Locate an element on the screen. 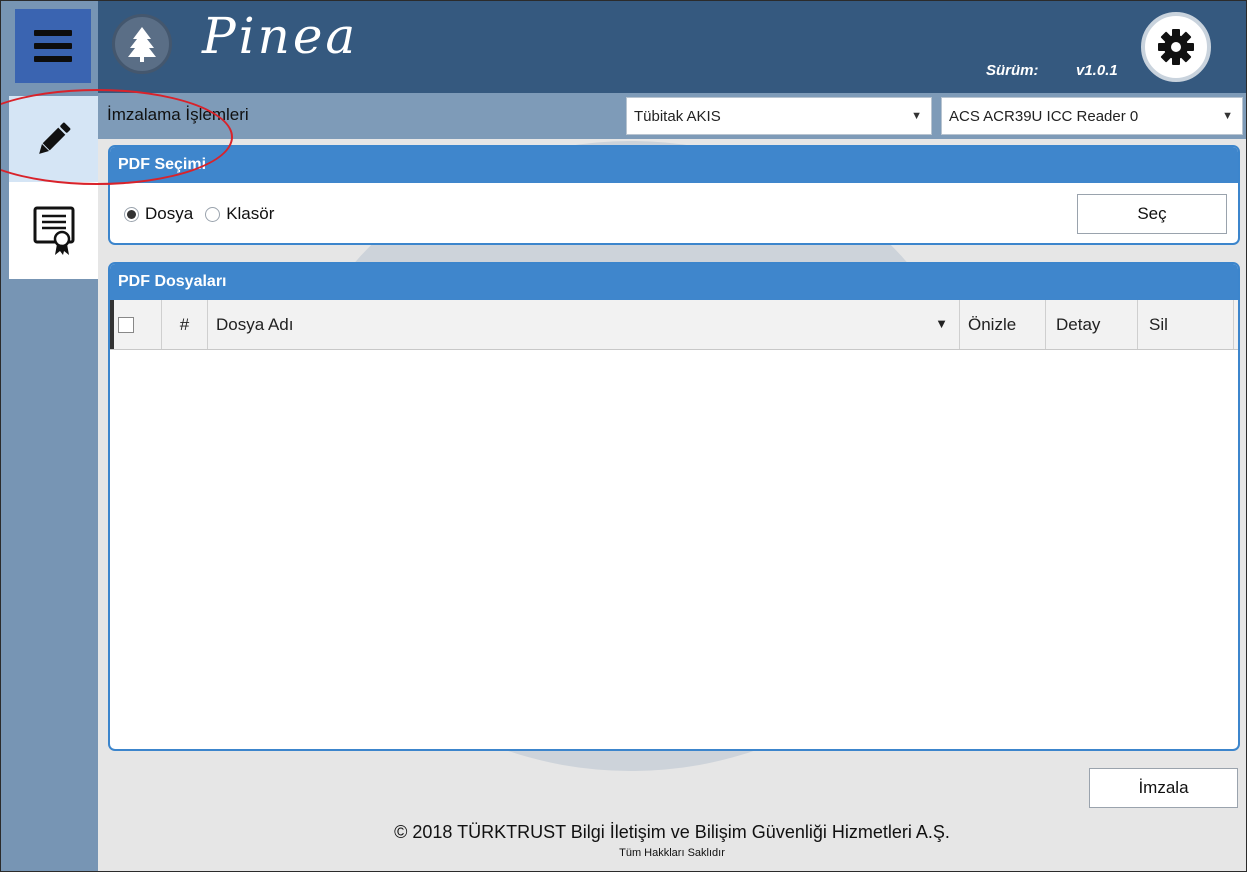 This screenshot has height=872, width=1247. nav-certificates is located at coordinates (53, 230).